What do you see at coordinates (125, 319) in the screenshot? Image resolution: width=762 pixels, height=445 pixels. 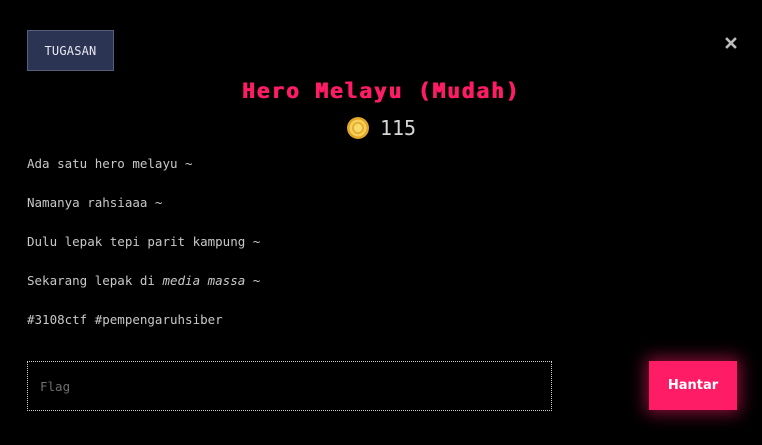 I see `description-hashtags: #3108ctf #pempengaruhsiber` at bounding box center [125, 319].